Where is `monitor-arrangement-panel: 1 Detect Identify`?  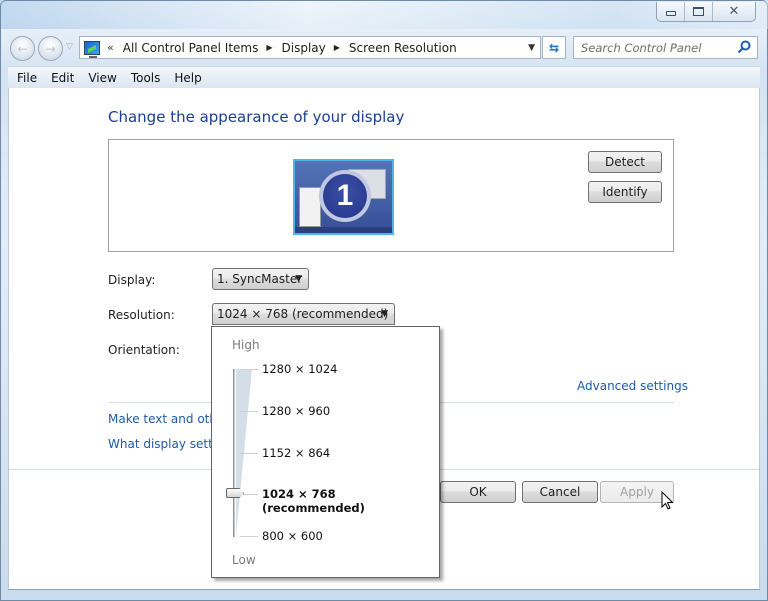 monitor-arrangement-panel: 1 Detect Identify is located at coordinates (391, 195).